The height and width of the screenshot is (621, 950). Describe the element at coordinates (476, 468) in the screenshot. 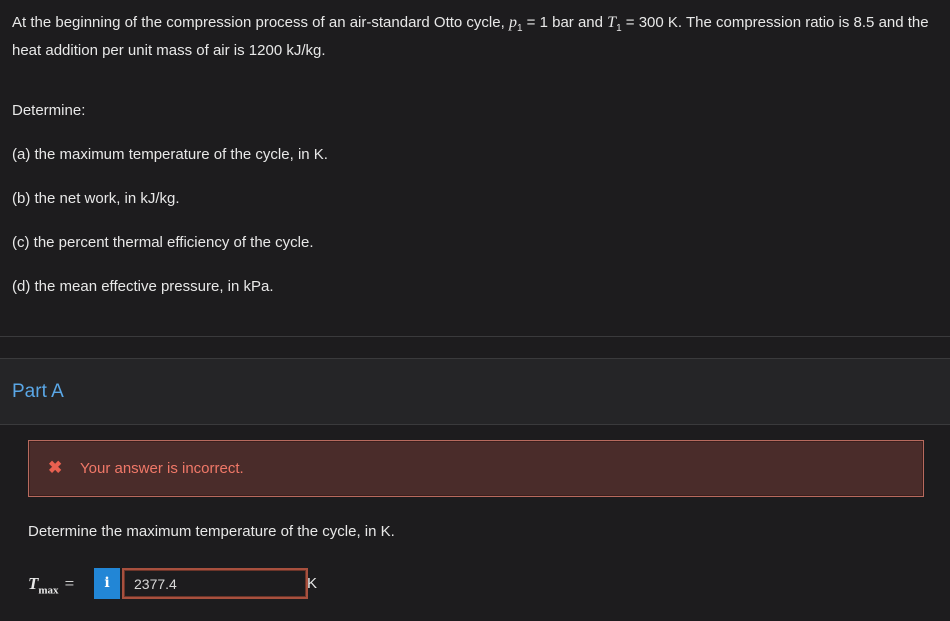

I see `error-feedback-box: ✖ Your answer is incorrect.` at that location.